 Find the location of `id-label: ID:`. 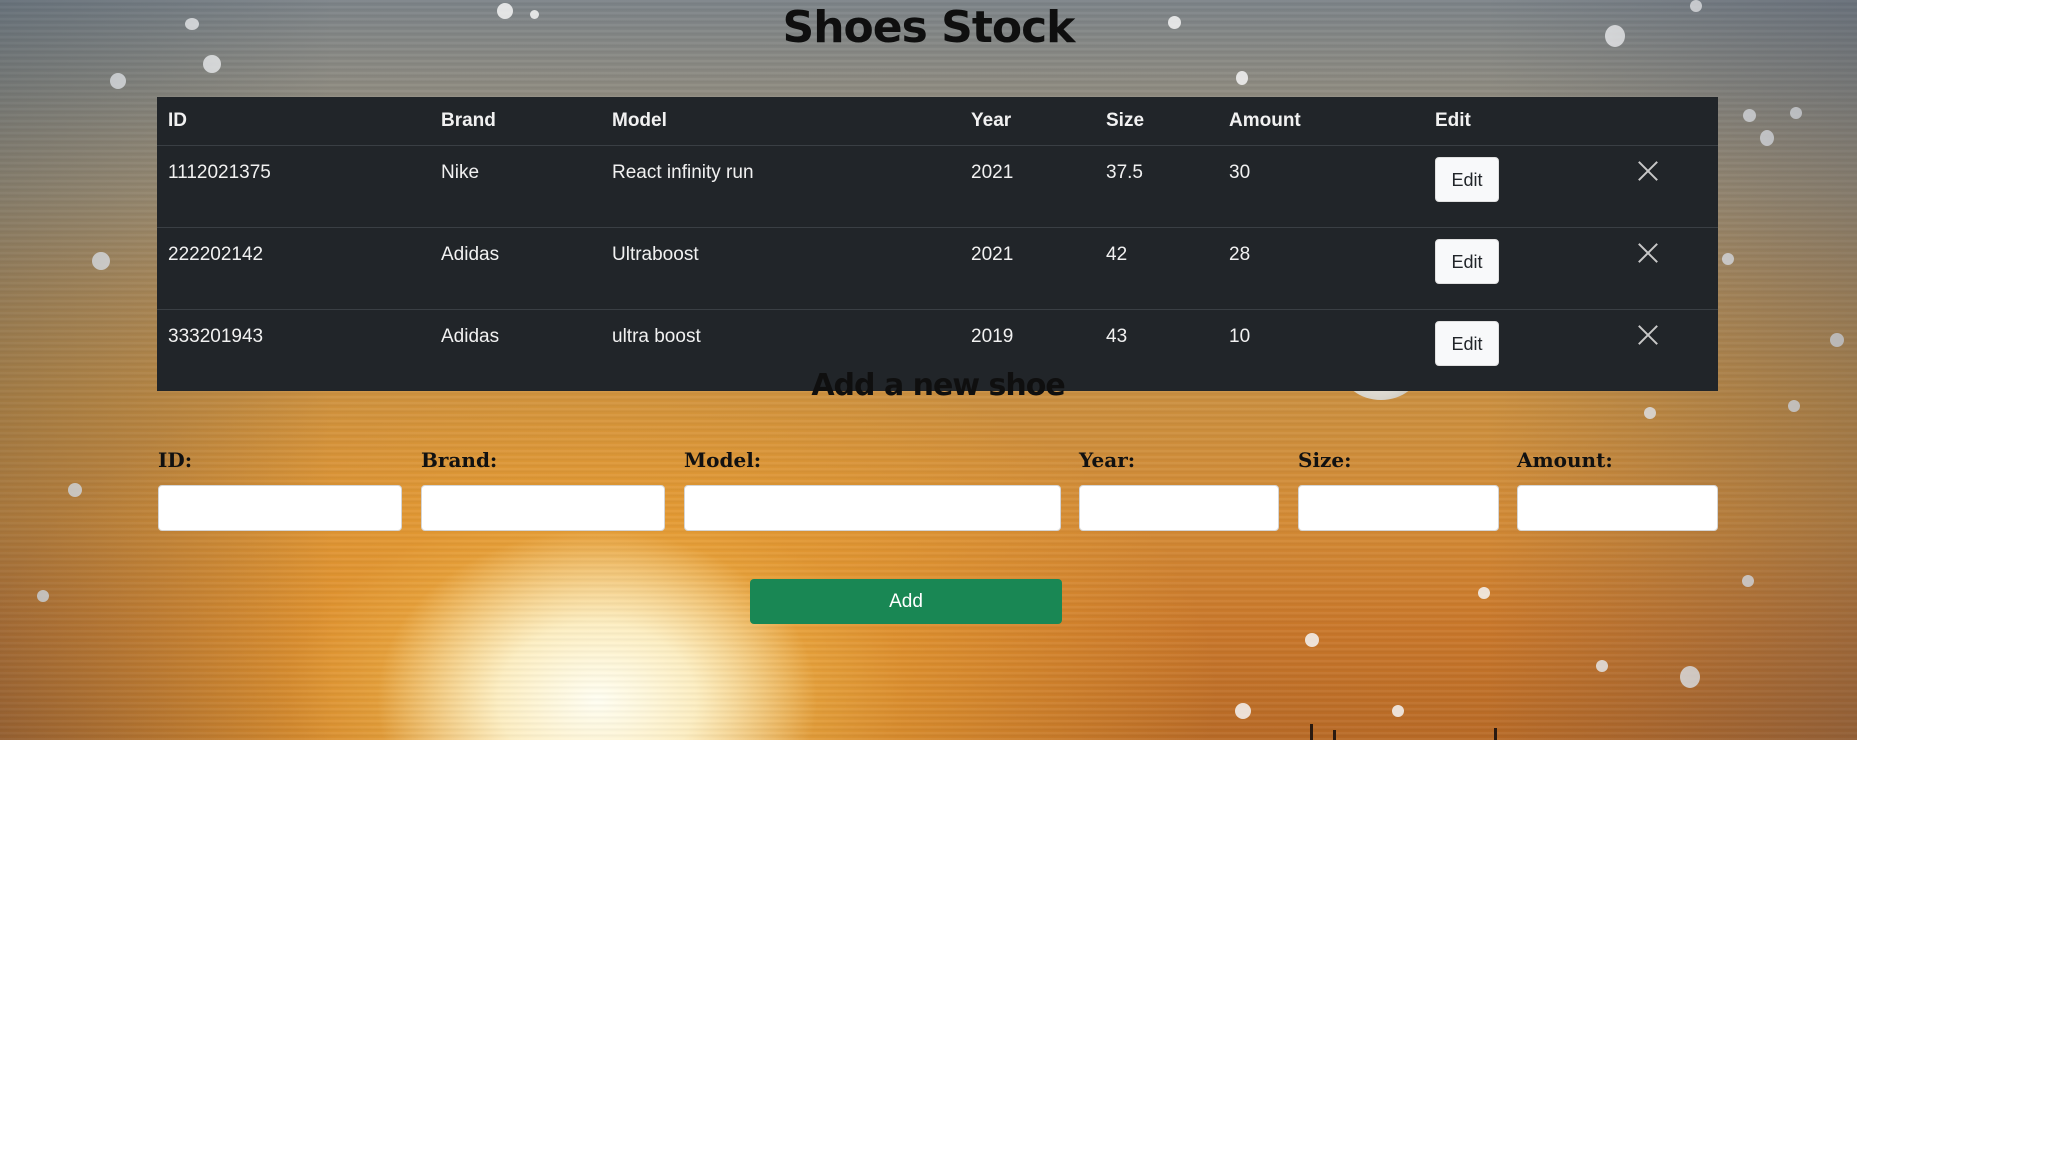

id-label: ID: is located at coordinates (175, 460).